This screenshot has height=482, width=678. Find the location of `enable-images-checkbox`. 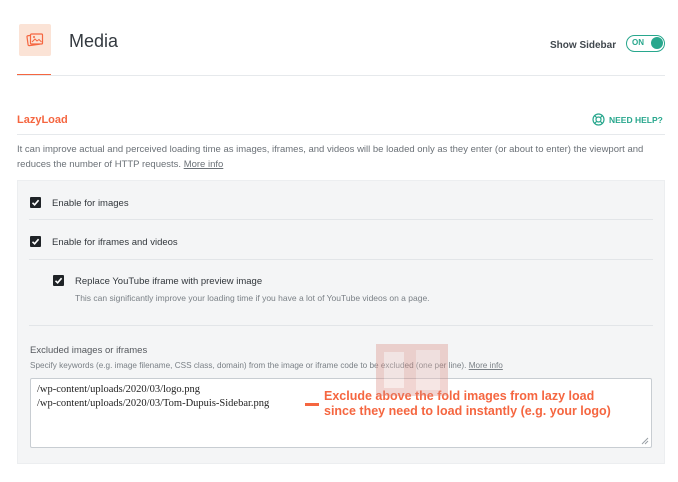

enable-images-checkbox is located at coordinates (35, 202).